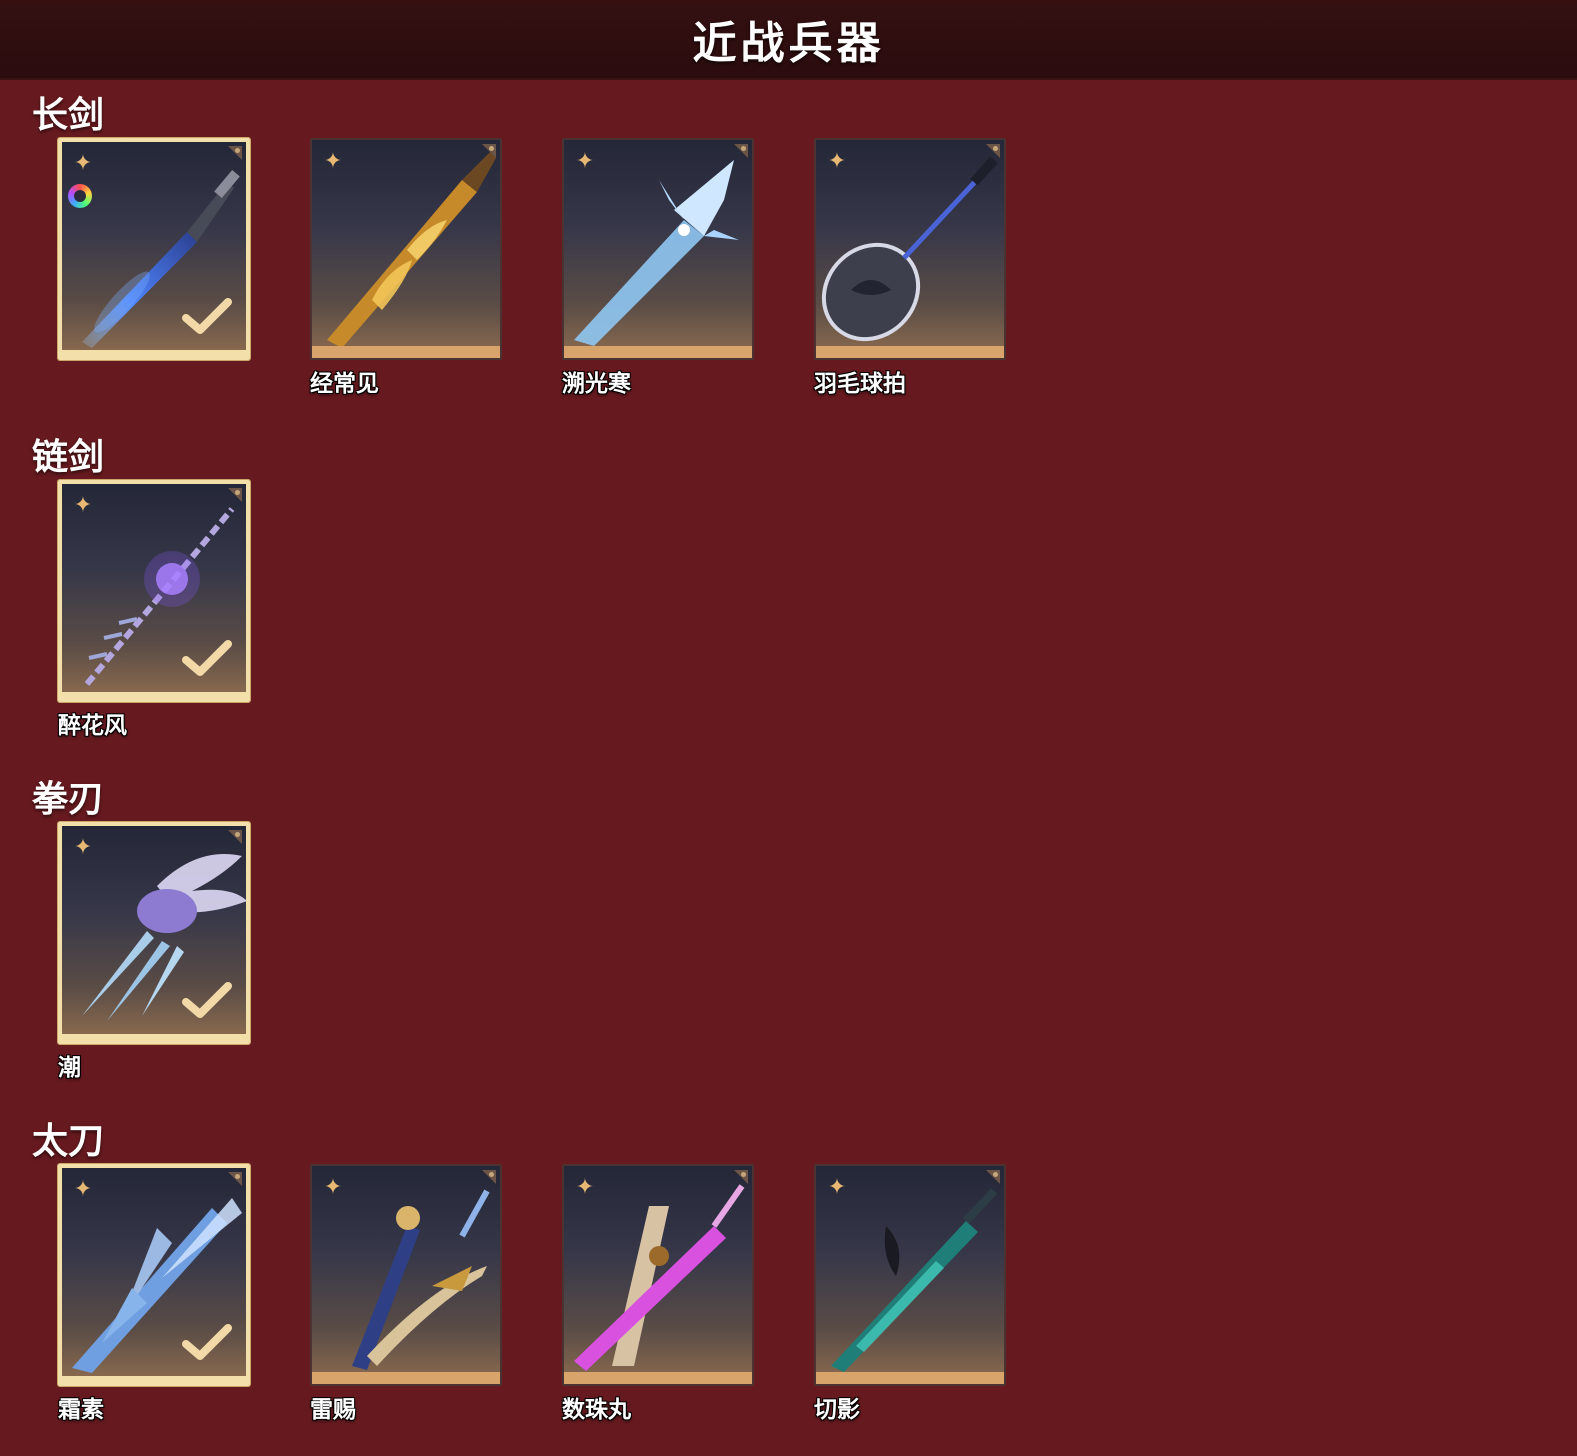 The image size is (1577, 1456). I want to click on weapon-card-longsword-0: ✦, so click(154, 249).